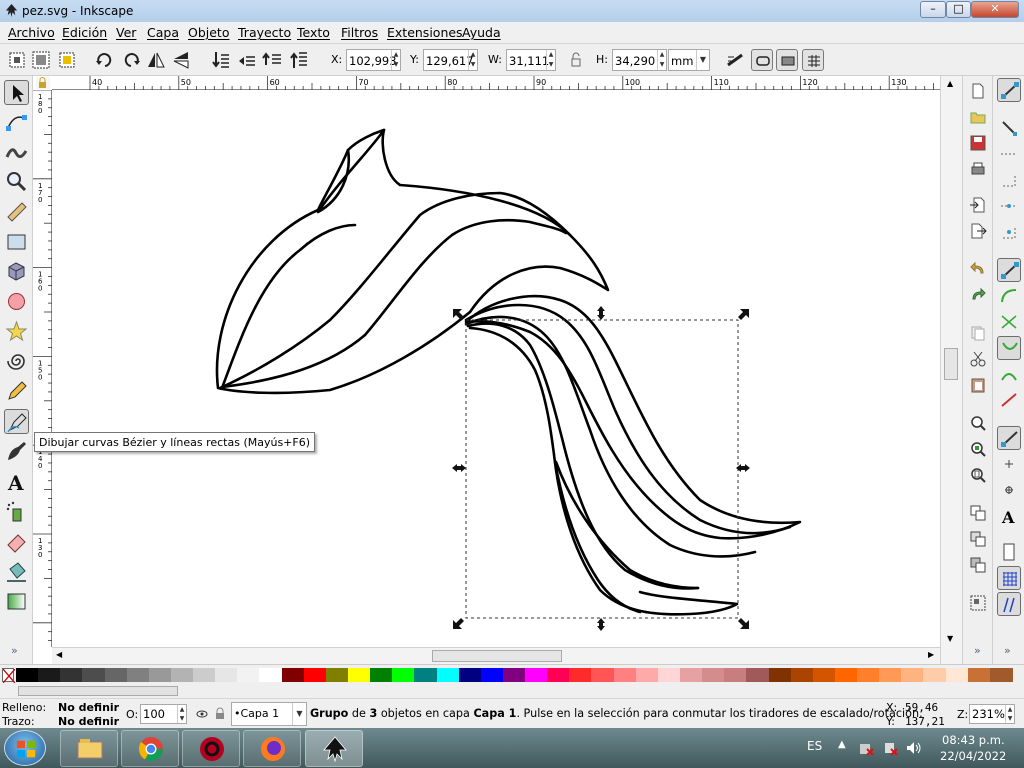  I want to click on snap-bbox-center, so click(1009, 232).